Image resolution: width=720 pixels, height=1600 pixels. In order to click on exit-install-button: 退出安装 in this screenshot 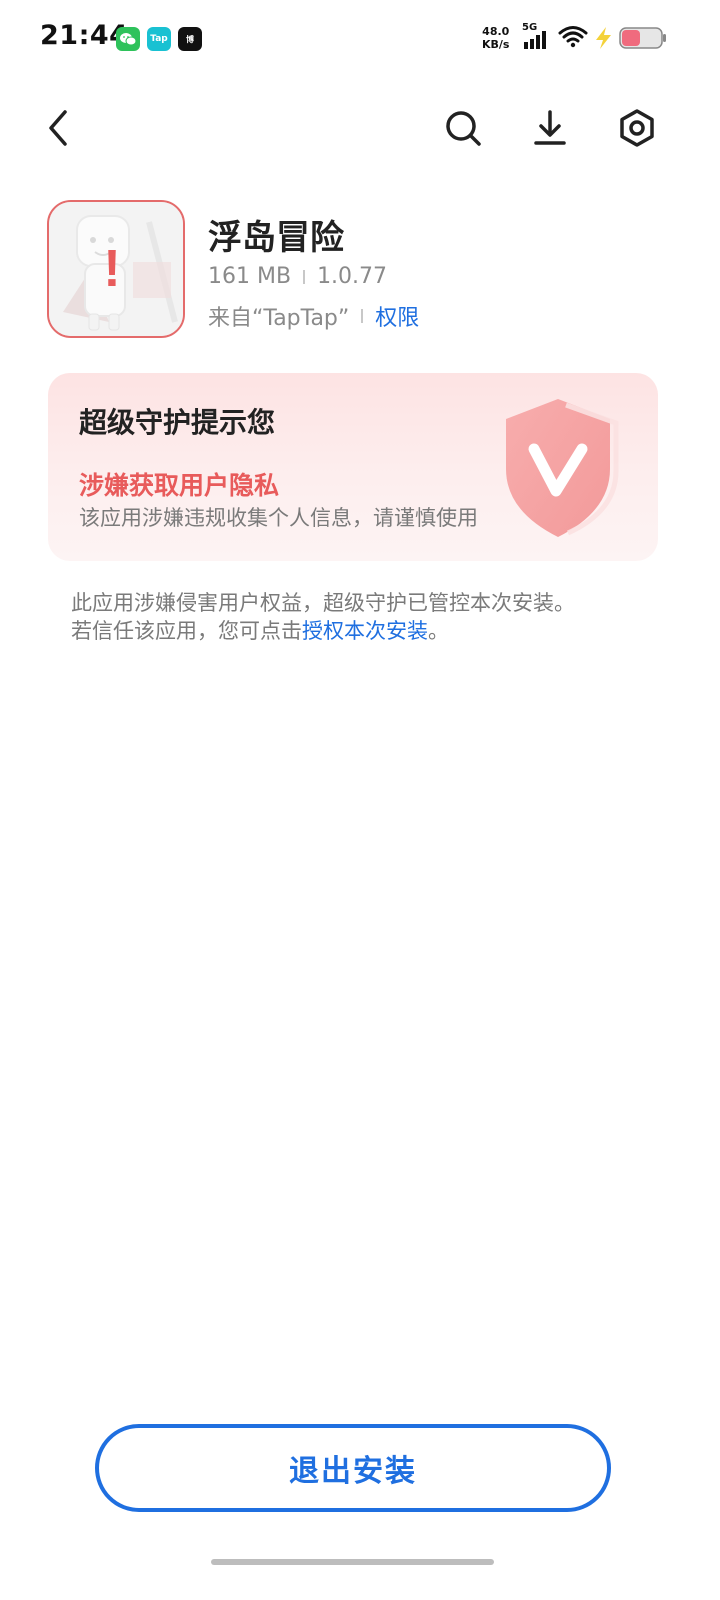, I will do `click(353, 1468)`.